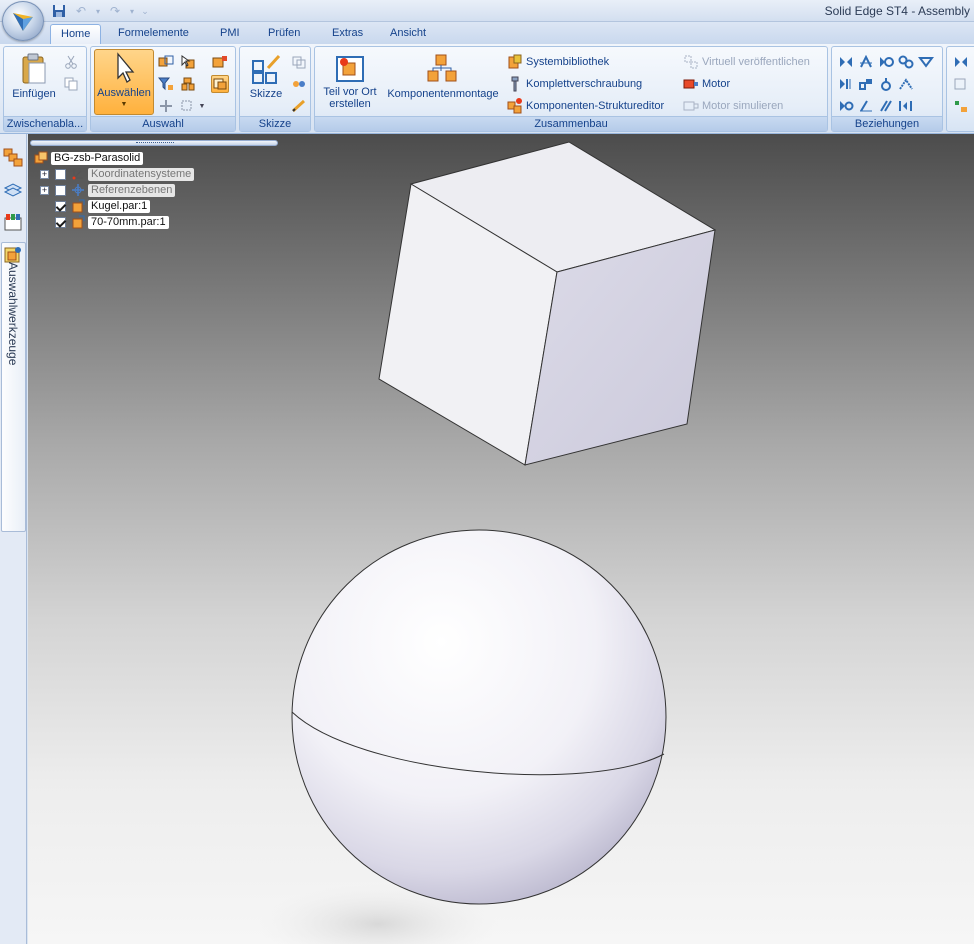  Describe the element at coordinates (103, 206) in the screenshot. I see `tree-item-kugel: Kugel.par:1` at that location.